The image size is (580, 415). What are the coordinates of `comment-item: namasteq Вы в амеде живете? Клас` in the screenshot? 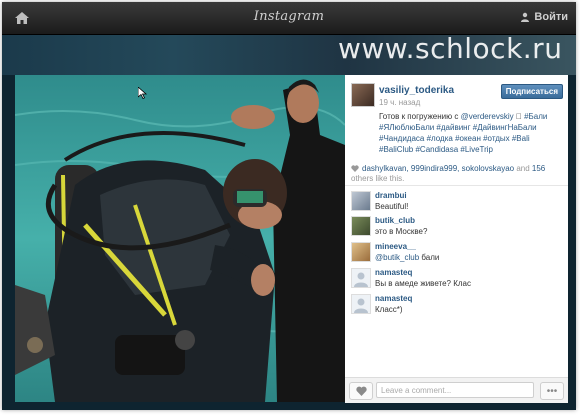 It's located at (456, 279).